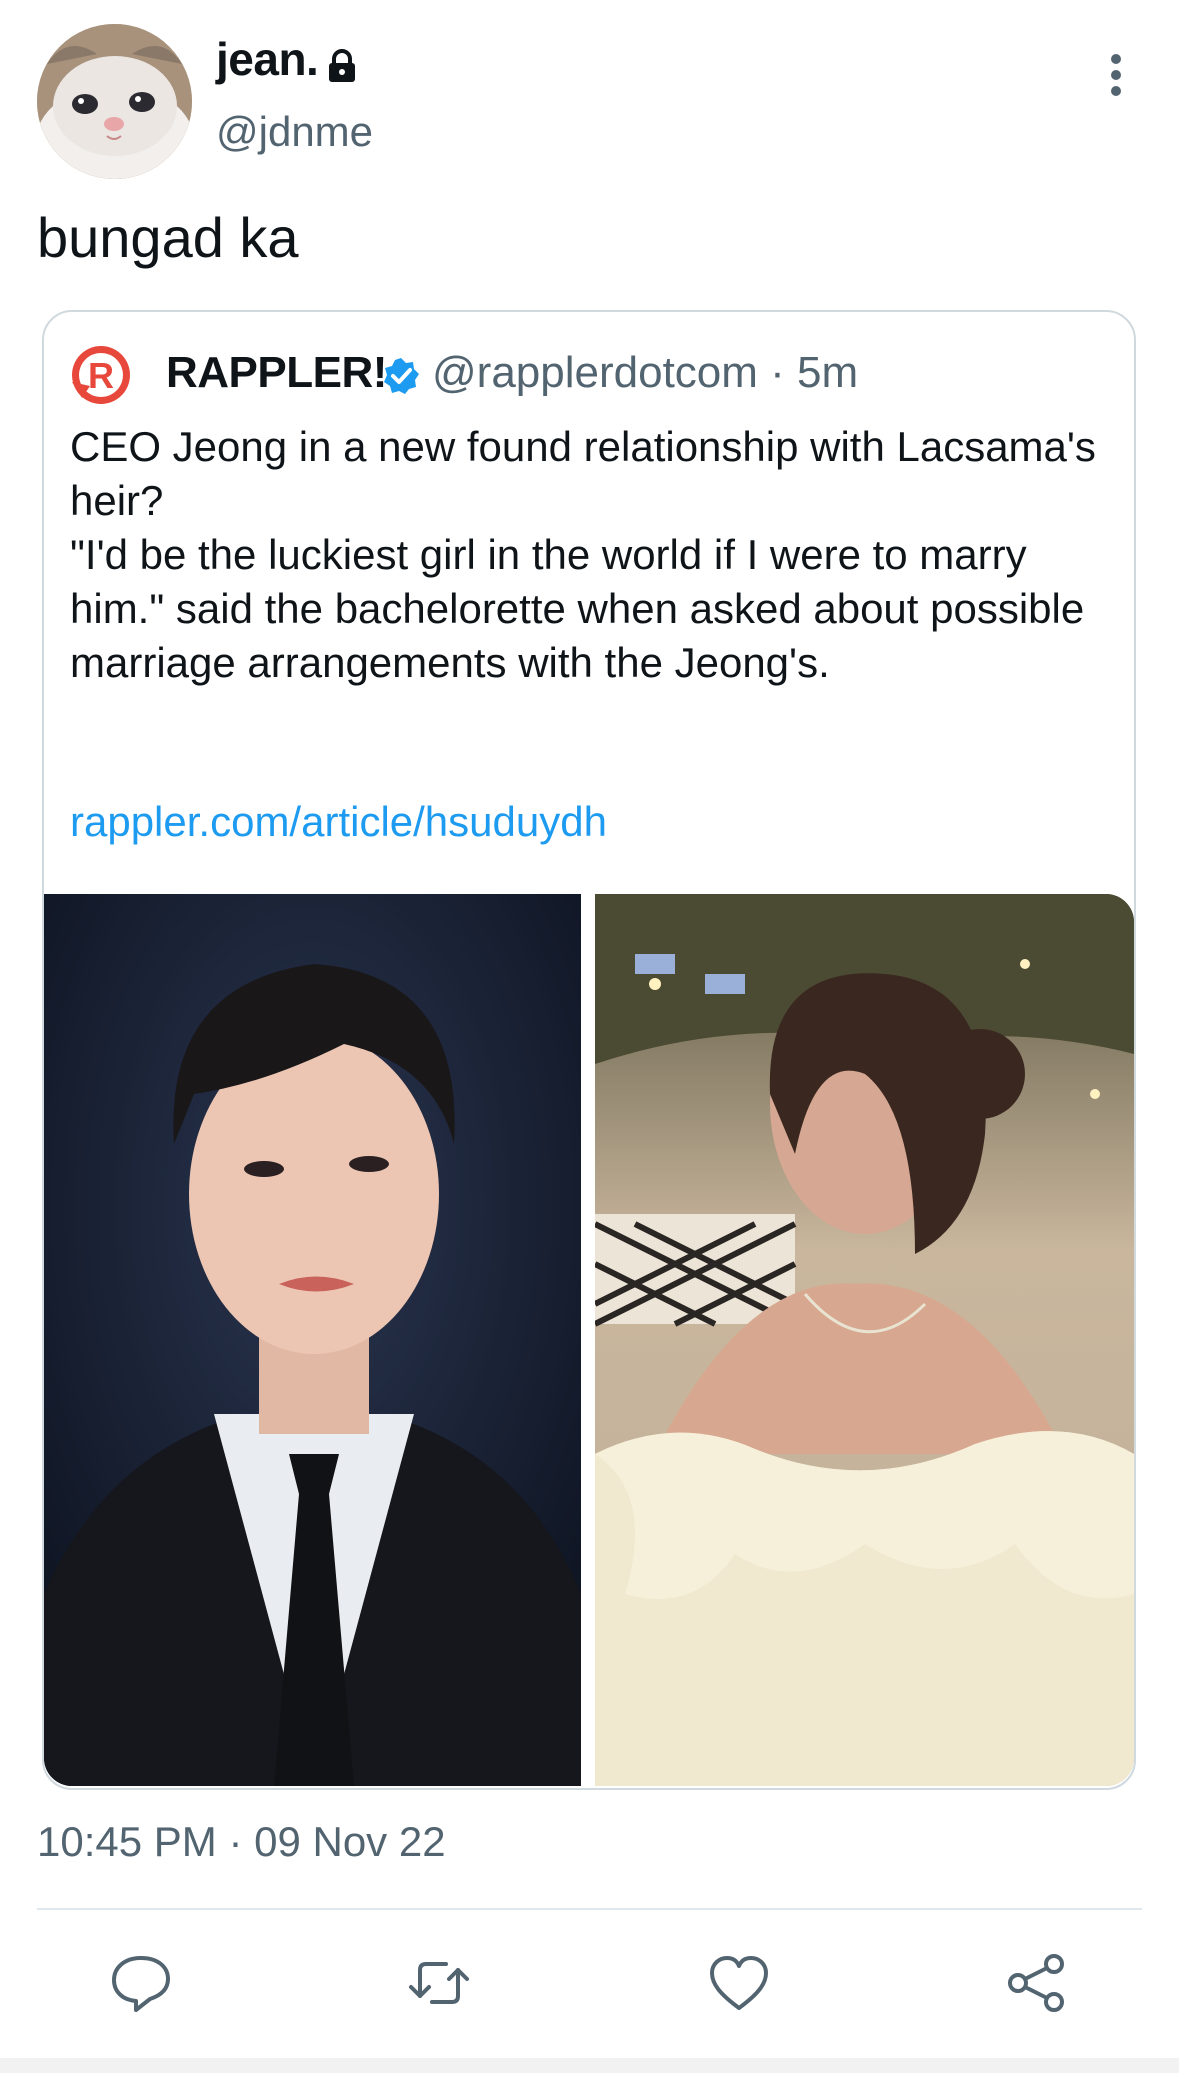 This screenshot has width=1179, height=2073. I want to click on article-link: rappler.com/article/hsuduydh, so click(338, 822).